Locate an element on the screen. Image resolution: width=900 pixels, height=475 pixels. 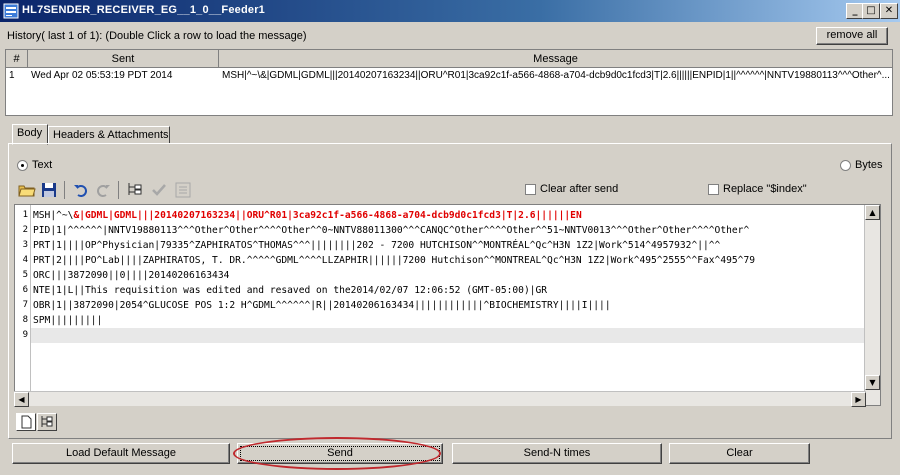
bytes-radio-label: Bytes is located at coordinates (869, 165).